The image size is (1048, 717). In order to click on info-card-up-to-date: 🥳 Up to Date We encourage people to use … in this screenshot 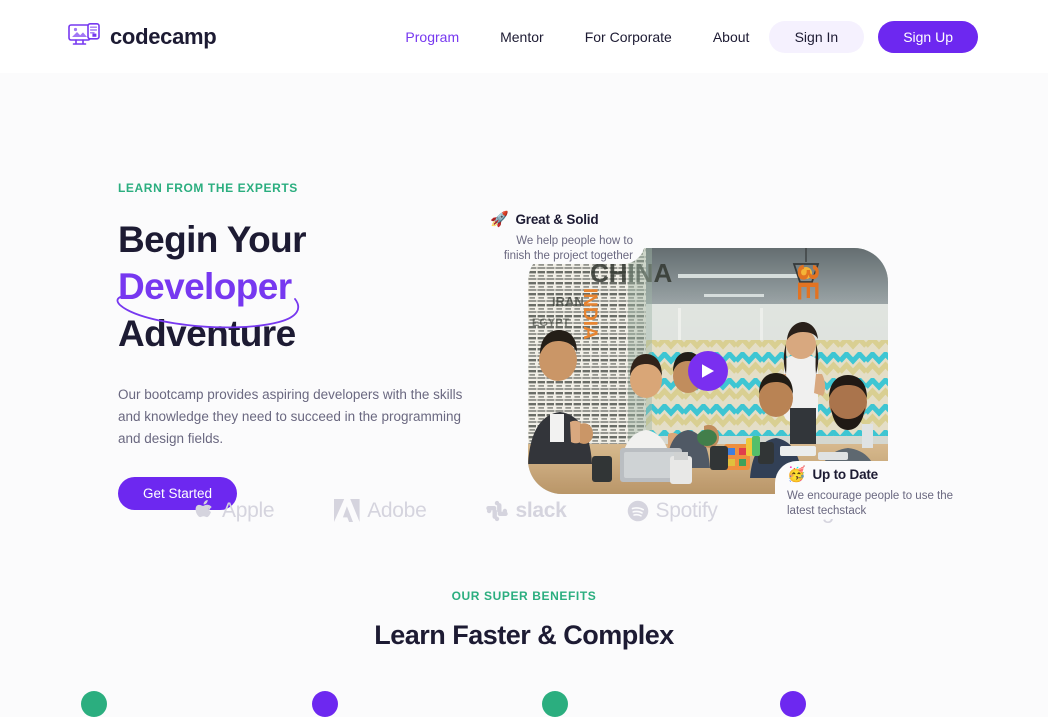, I will do `click(865, 490)`.